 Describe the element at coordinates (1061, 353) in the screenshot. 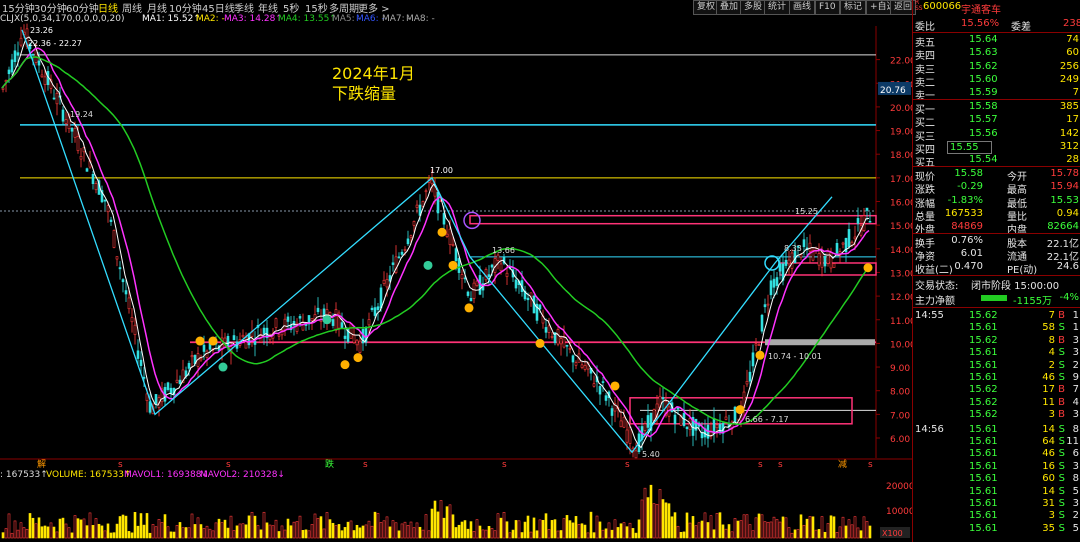

I see `tick-direction: S` at that location.